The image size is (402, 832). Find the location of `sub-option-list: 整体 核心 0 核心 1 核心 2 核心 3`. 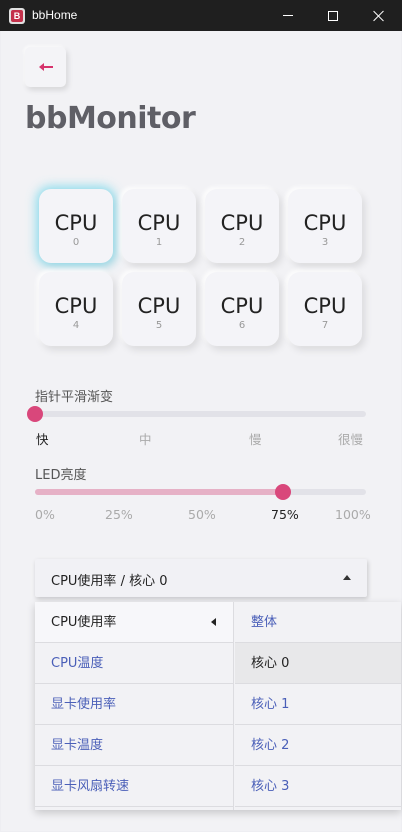

sub-option-list: 整体 核心 0 核心 1 核心 2 核心 3 is located at coordinates (318, 706).